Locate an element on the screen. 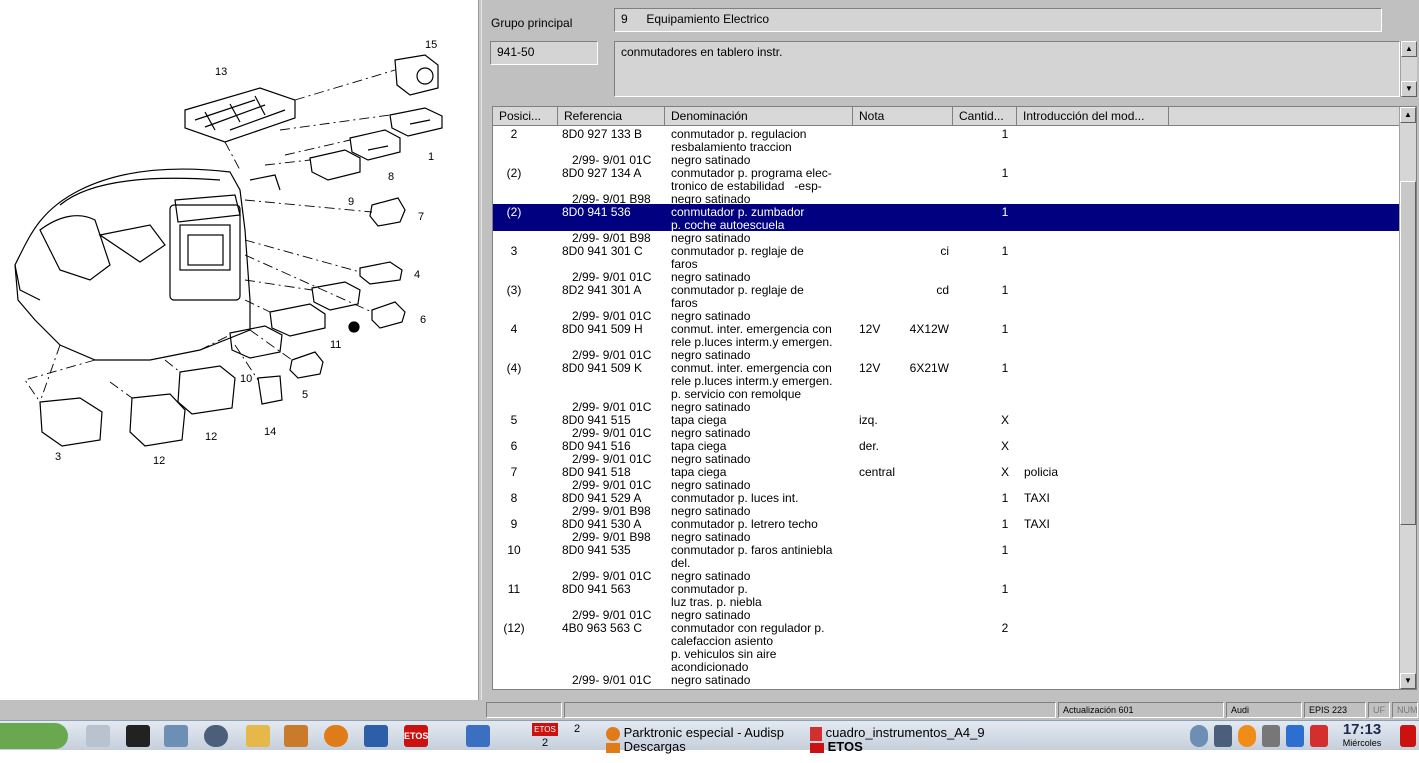 This screenshot has width=1419, height=763. subgroup-code-field: 941-50 is located at coordinates (544, 53).